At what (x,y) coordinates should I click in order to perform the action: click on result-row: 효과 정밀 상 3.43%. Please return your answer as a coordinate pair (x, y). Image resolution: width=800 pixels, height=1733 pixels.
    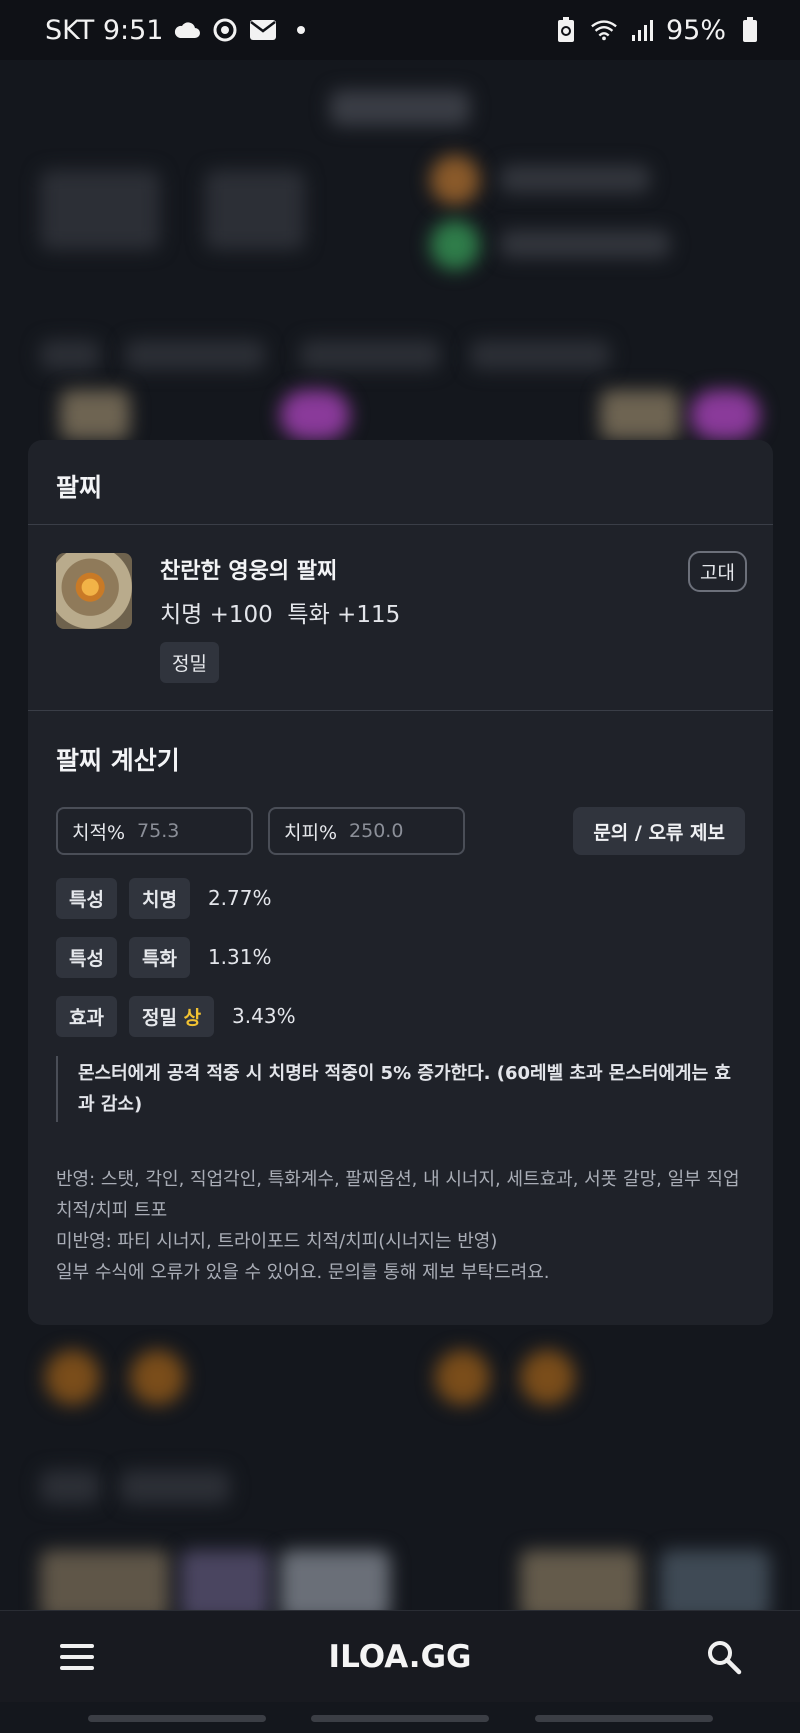
    Looking at the image, I should click on (400, 1016).